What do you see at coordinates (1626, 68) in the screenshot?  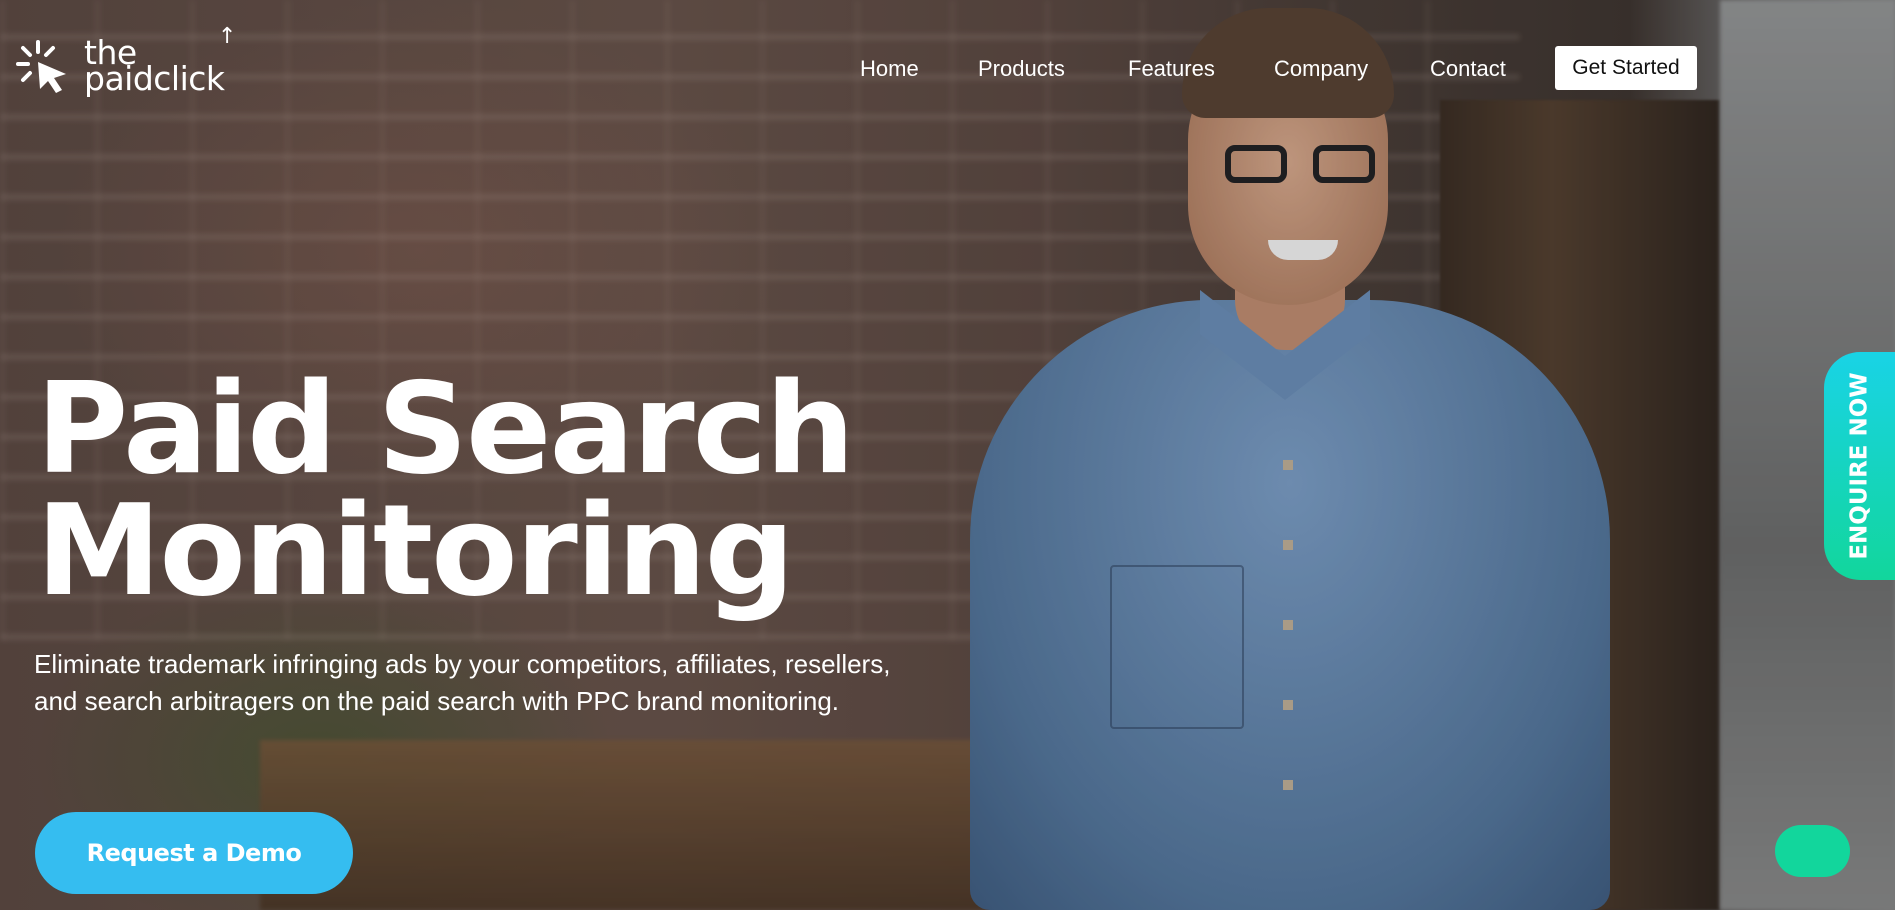 I see `get-started-button: Get Started` at bounding box center [1626, 68].